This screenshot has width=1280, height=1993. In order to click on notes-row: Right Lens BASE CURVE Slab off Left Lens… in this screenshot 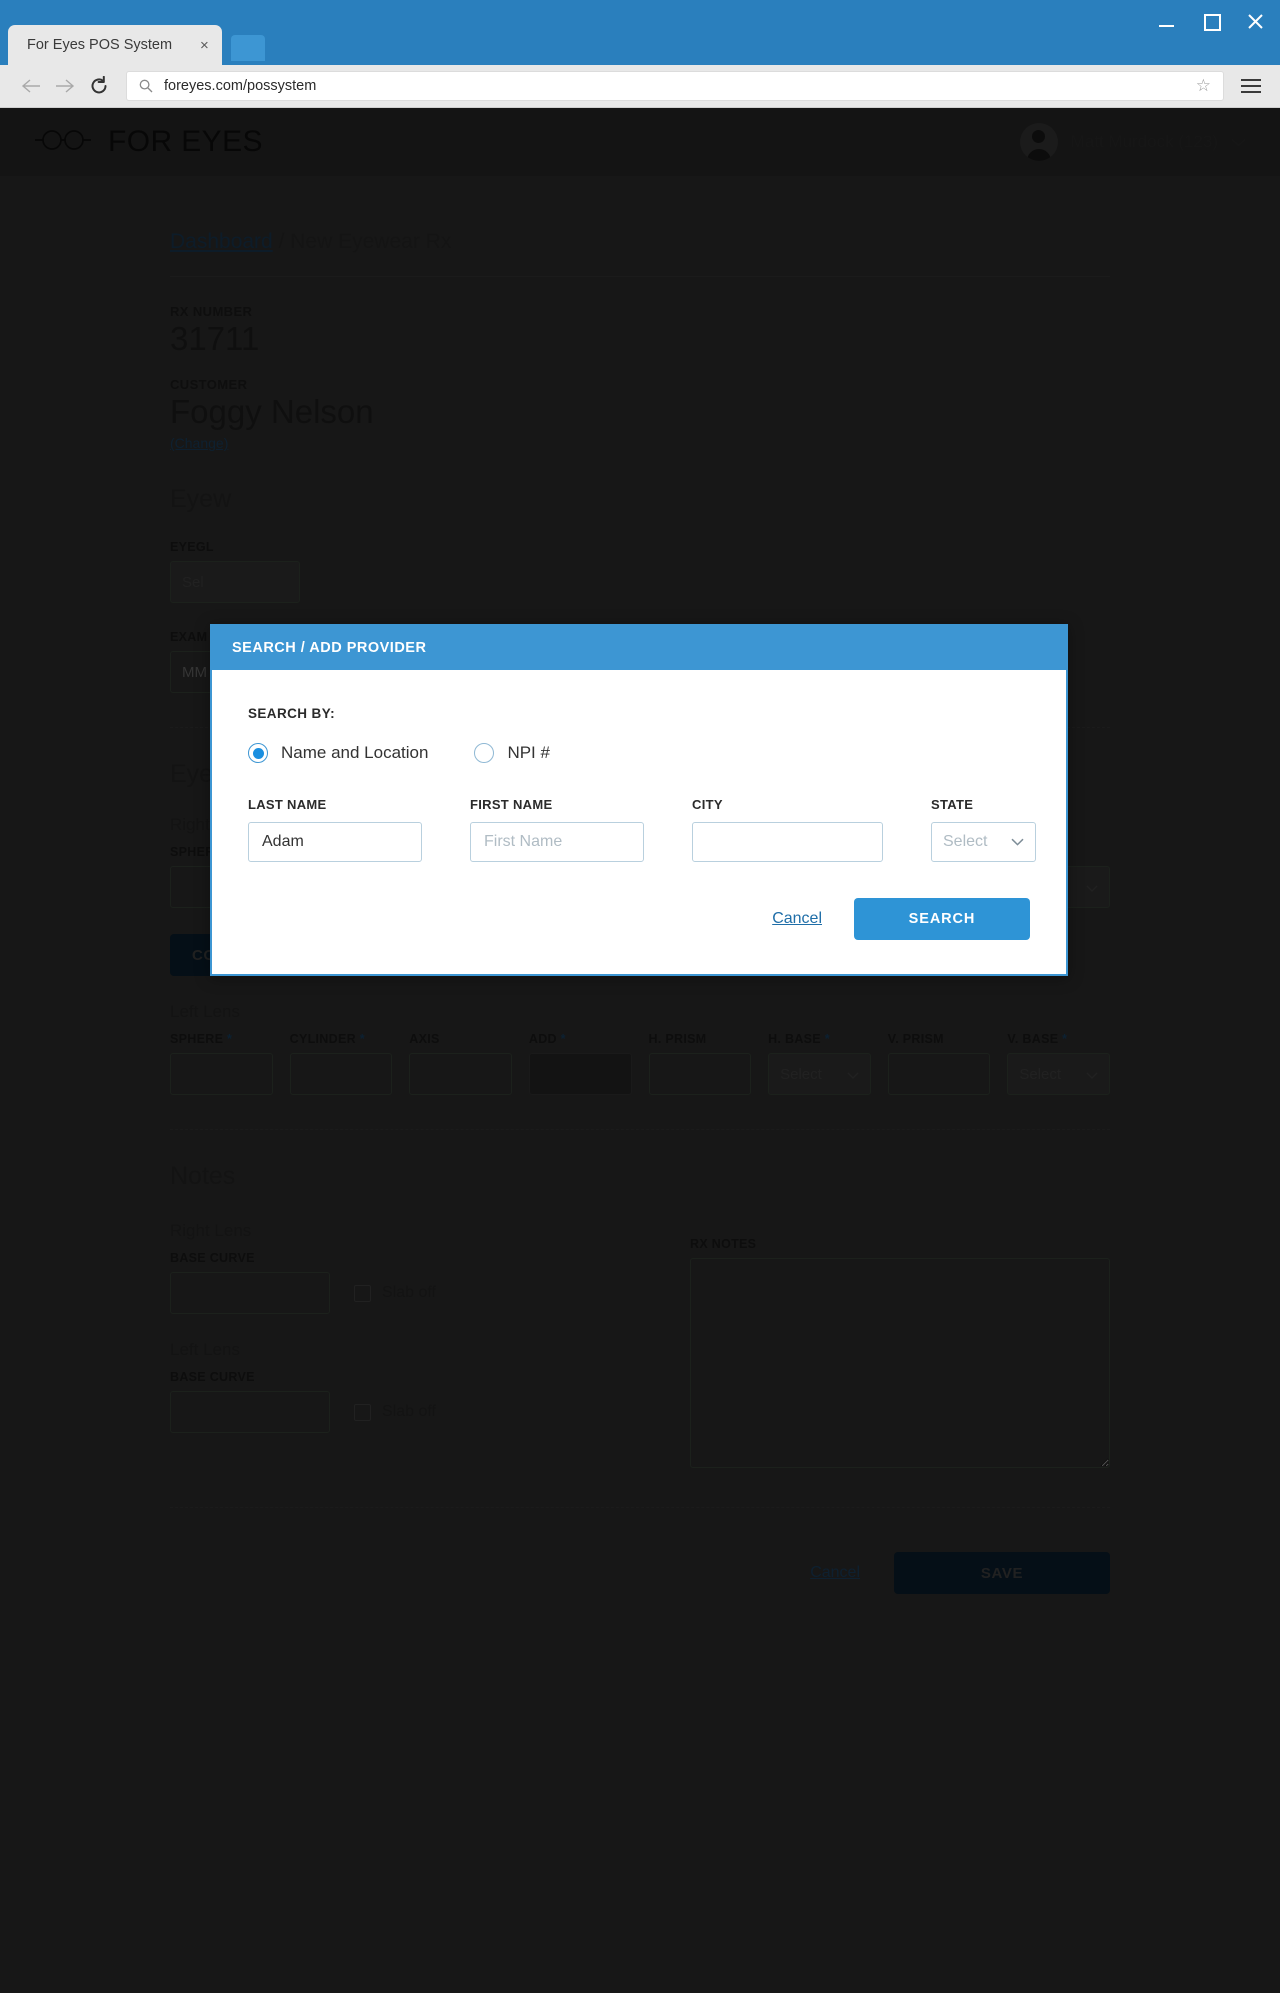, I will do `click(640, 1334)`.